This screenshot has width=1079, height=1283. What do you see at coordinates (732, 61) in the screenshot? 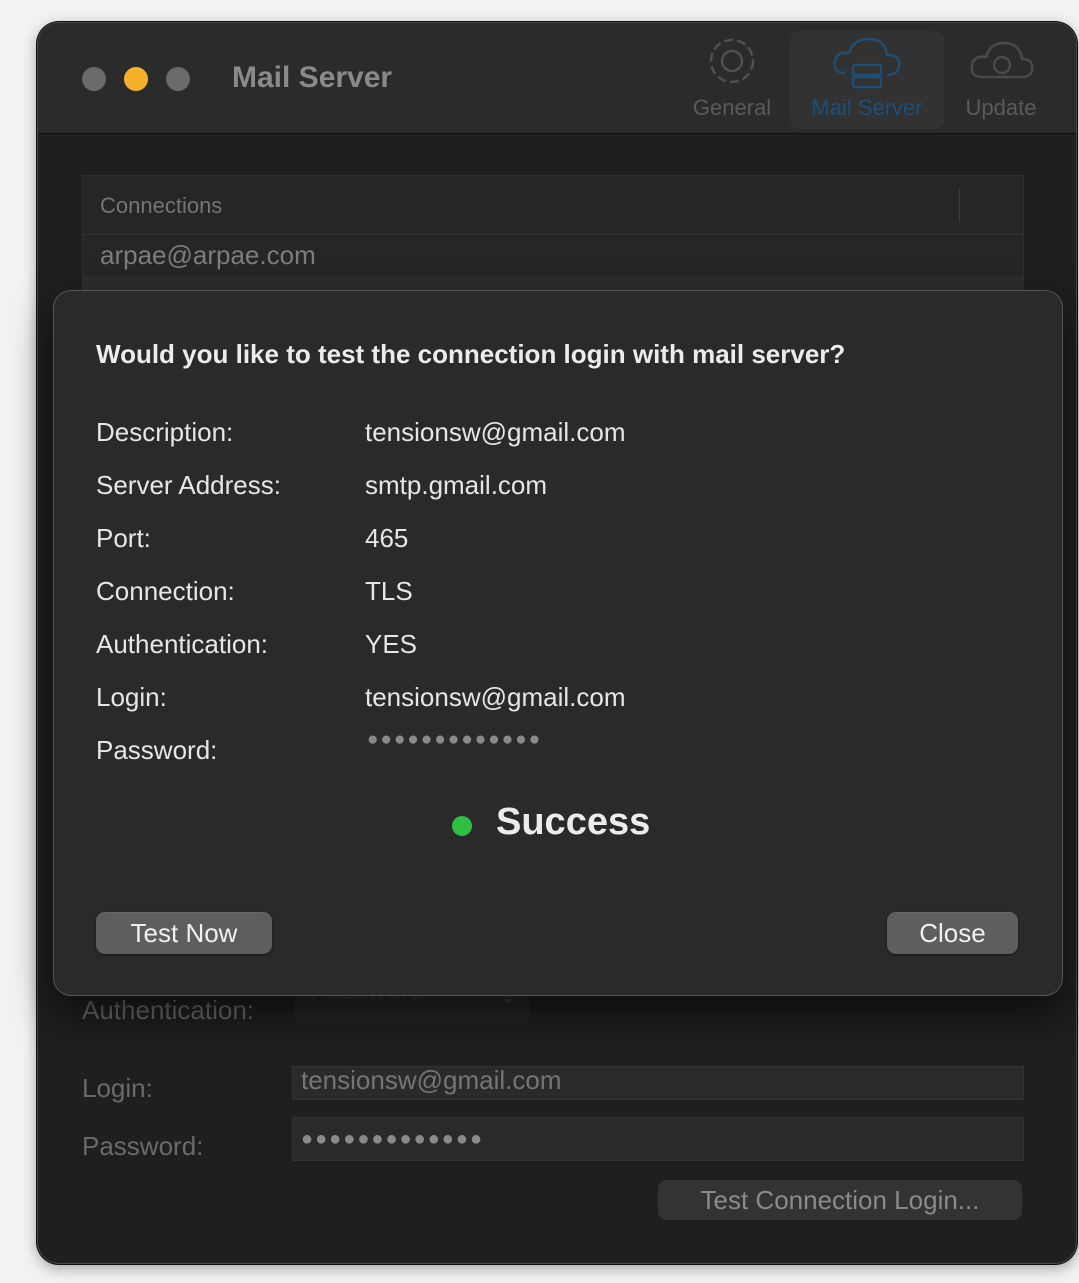
I see `gear-icon` at bounding box center [732, 61].